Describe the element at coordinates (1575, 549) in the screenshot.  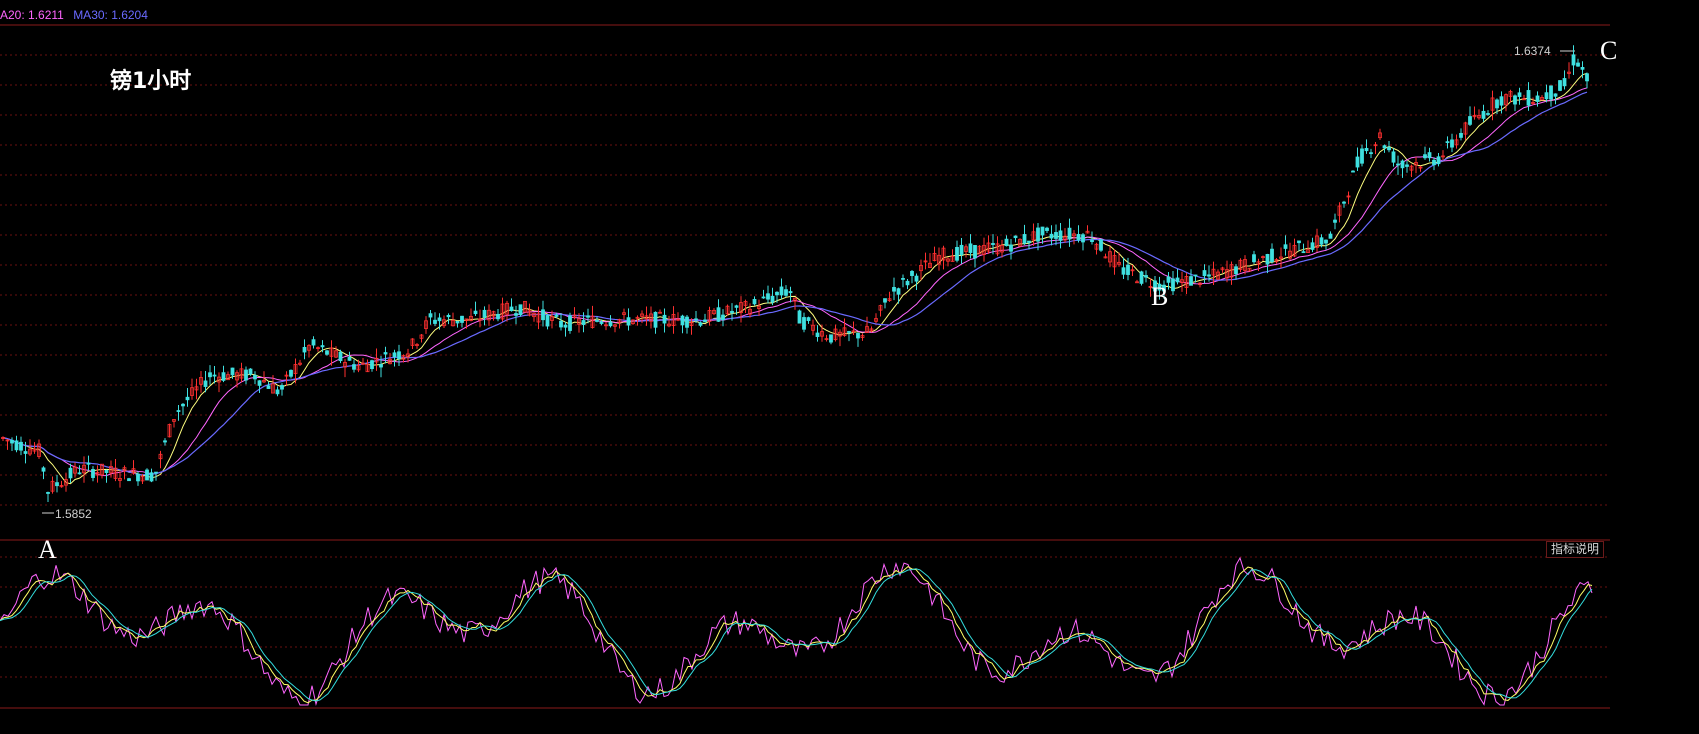
I see `indicator-help-button: 指标说明` at that location.